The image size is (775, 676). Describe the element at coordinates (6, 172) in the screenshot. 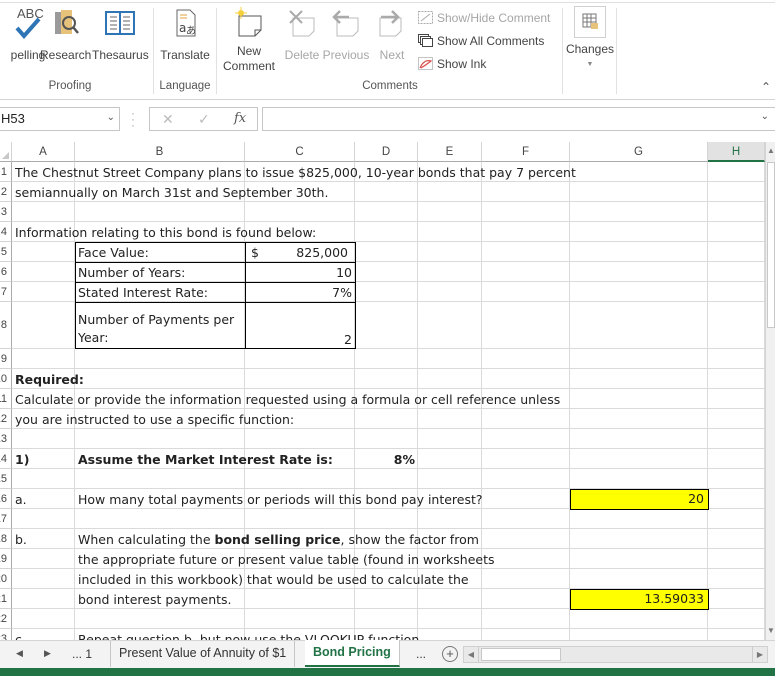

I see `row-header-1: 1` at that location.